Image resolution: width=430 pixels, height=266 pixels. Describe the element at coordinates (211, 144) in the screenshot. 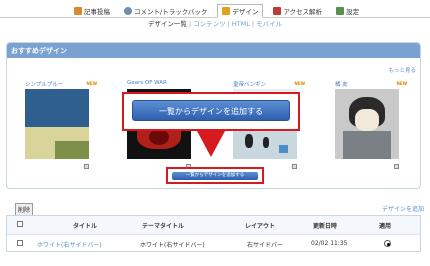

I see `pointer-arrow` at that location.